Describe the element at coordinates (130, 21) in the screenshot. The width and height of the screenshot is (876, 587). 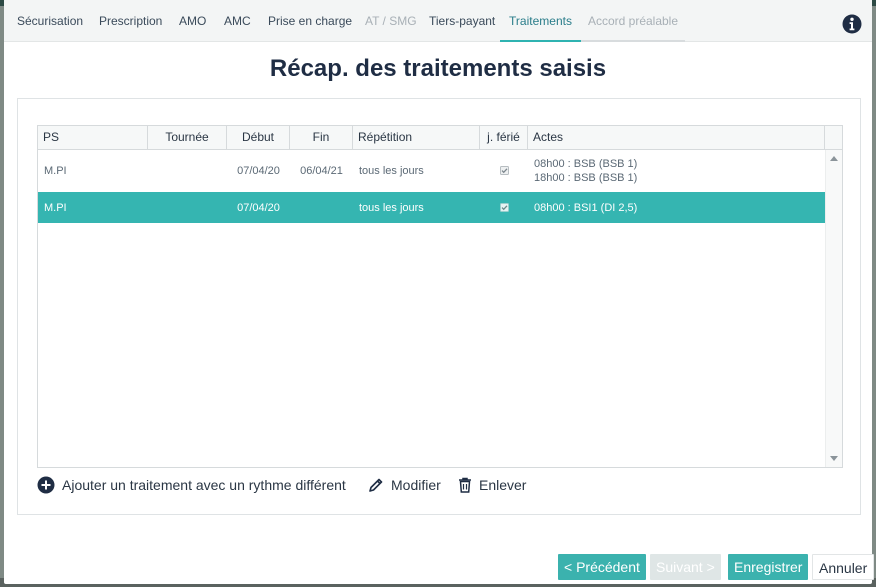
I see `tab-prescription: Prescription` at that location.